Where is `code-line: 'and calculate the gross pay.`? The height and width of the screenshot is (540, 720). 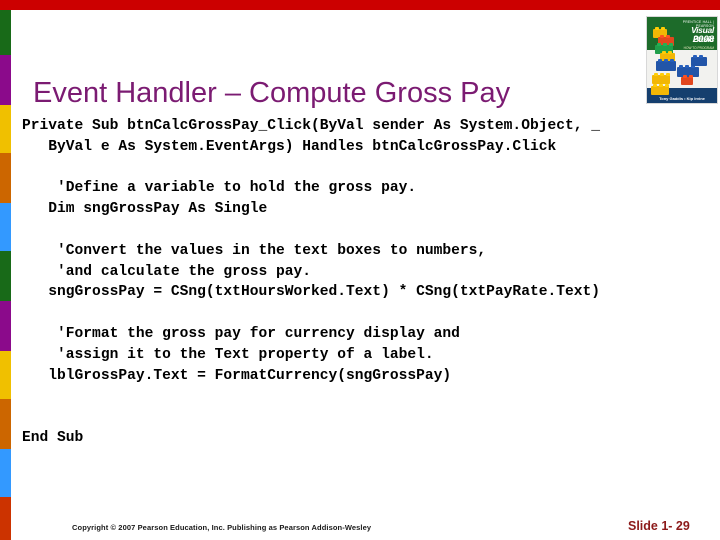 code-line: 'and calculate the gross pay. is located at coordinates (167, 271).